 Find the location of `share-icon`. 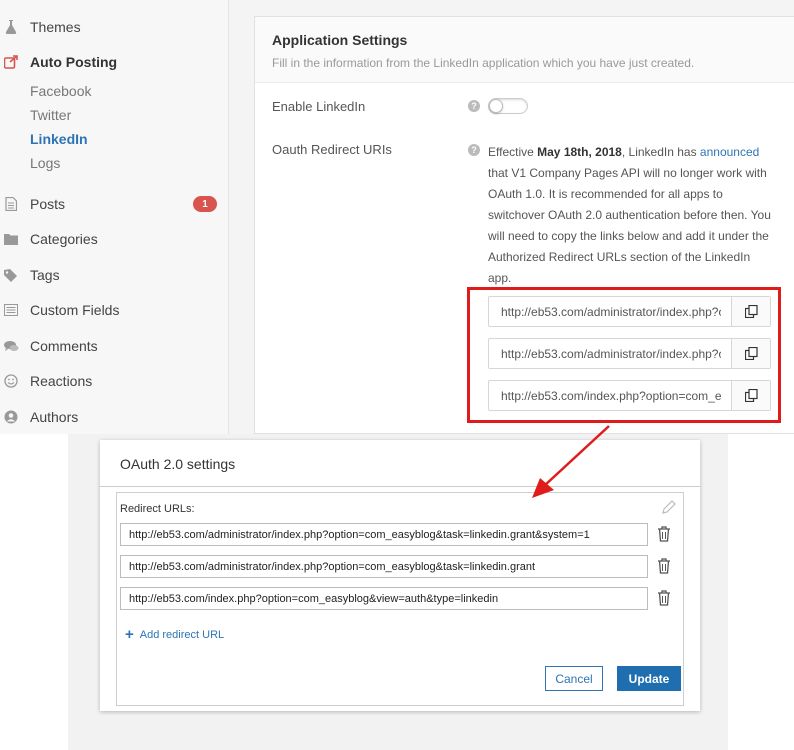

share-icon is located at coordinates (11, 62).